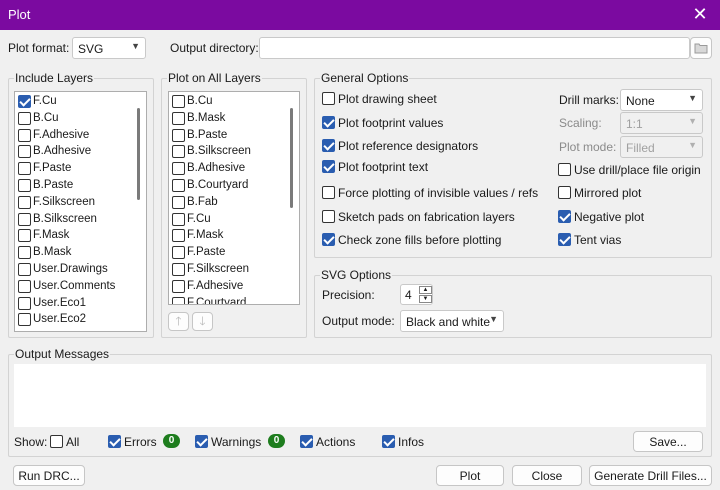 Image resolution: width=720 pixels, height=490 pixels. What do you see at coordinates (360, 15) in the screenshot?
I see `title-bar: Plot ✕` at bounding box center [360, 15].